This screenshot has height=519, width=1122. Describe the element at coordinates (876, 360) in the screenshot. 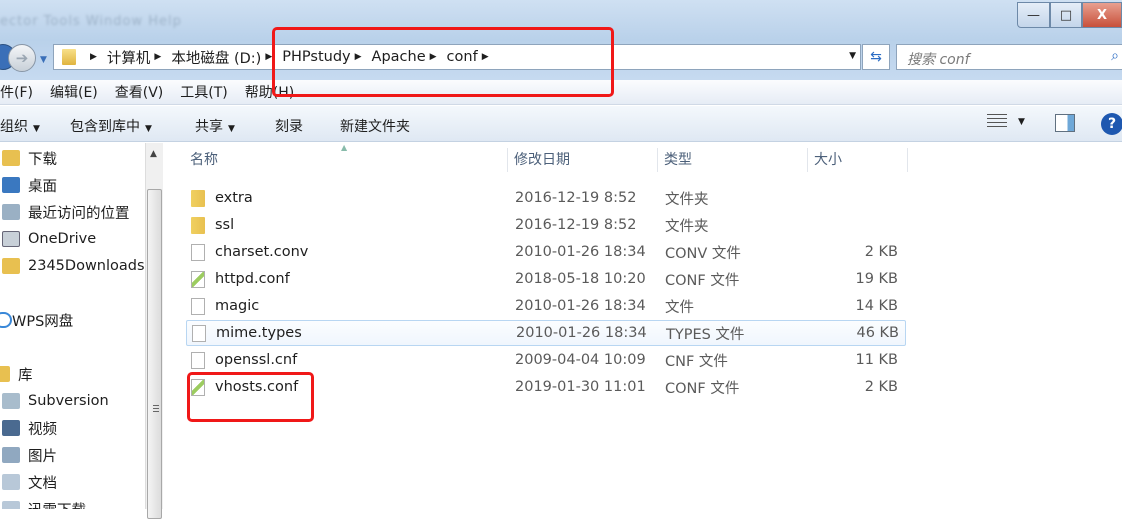

I see `file-size: 11 KB` at that location.